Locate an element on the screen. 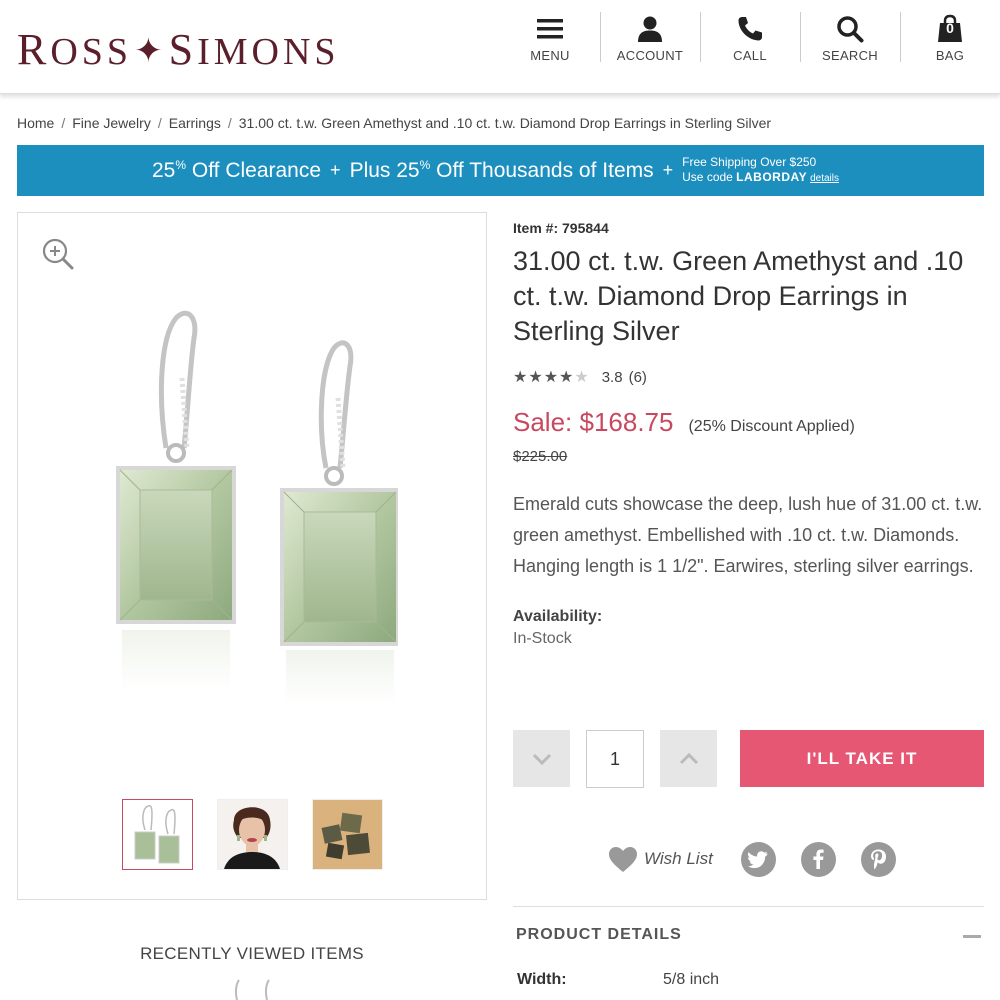 The height and width of the screenshot is (1000, 1000). header-nav: MENU ACCOUNT CALL SEARCH 0 BAG is located at coordinates (750, 47).